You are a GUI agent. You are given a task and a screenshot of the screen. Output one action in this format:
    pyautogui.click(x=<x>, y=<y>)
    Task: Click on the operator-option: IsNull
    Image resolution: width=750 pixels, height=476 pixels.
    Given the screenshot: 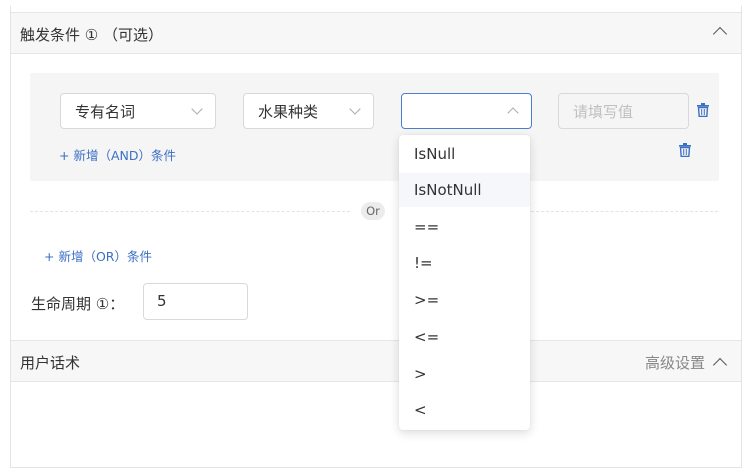 What is the action you would take?
    pyautogui.click(x=464, y=154)
    